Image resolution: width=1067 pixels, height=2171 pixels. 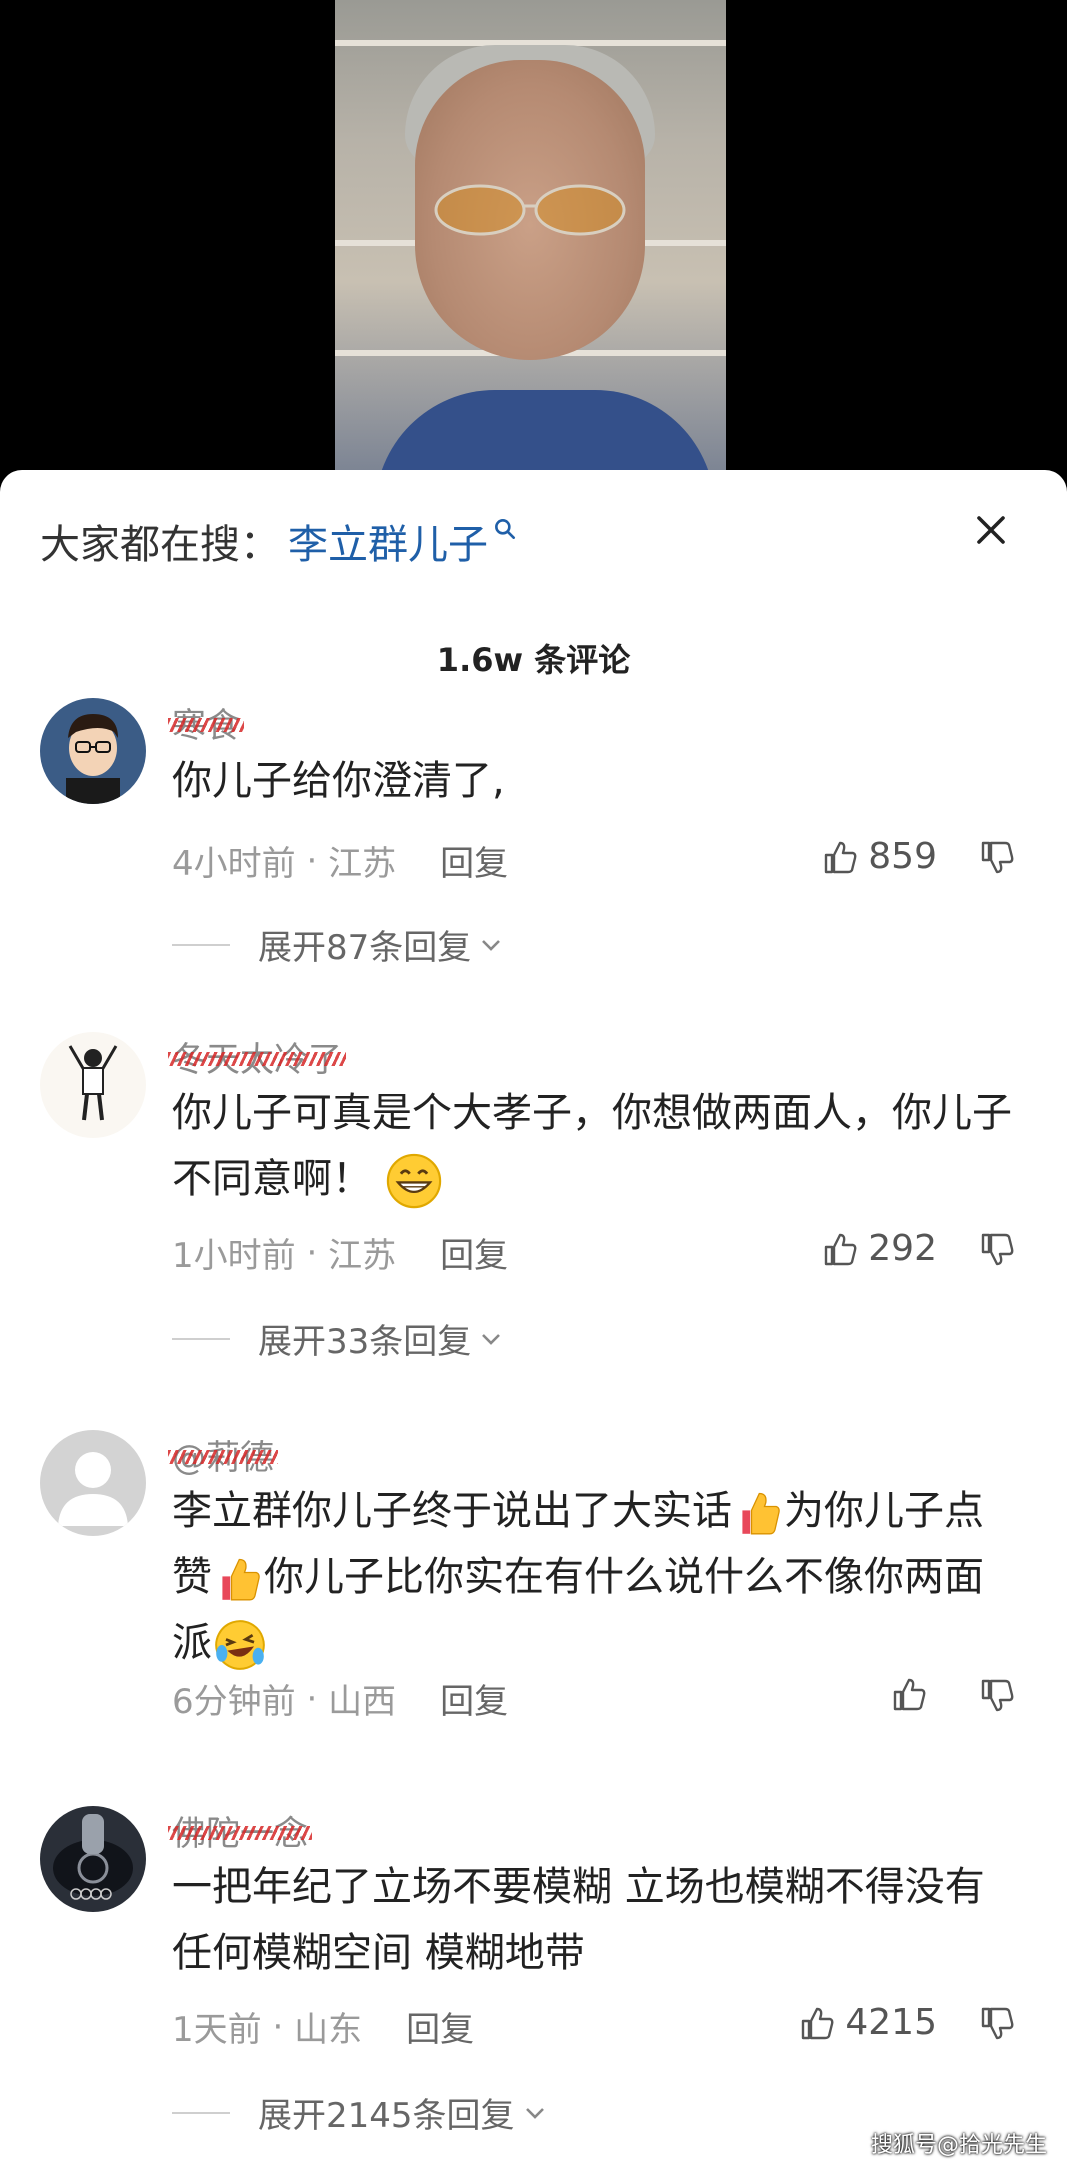 What do you see at coordinates (578, 1610) in the screenshot?
I see `comment-text-part: 你儿子比你实在有什么说什么不像你两面派` at bounding box center [578, 1610].